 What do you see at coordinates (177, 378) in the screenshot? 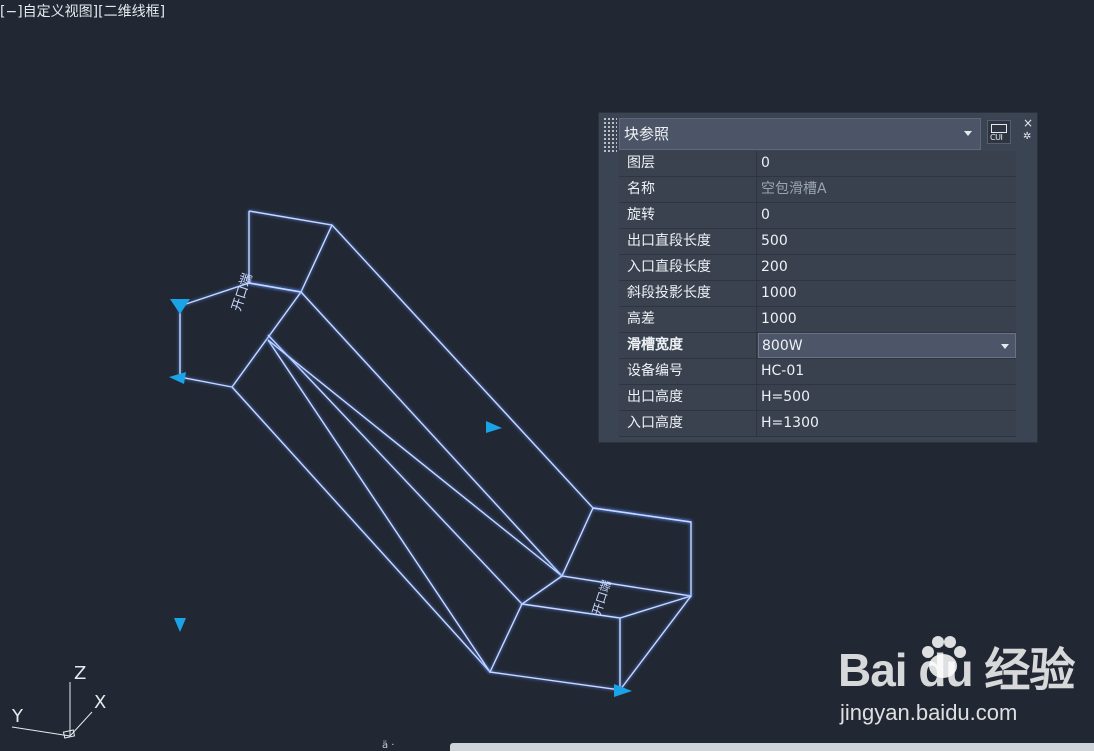
I see `grip-triangle-left` at bounding box center [177, 378].